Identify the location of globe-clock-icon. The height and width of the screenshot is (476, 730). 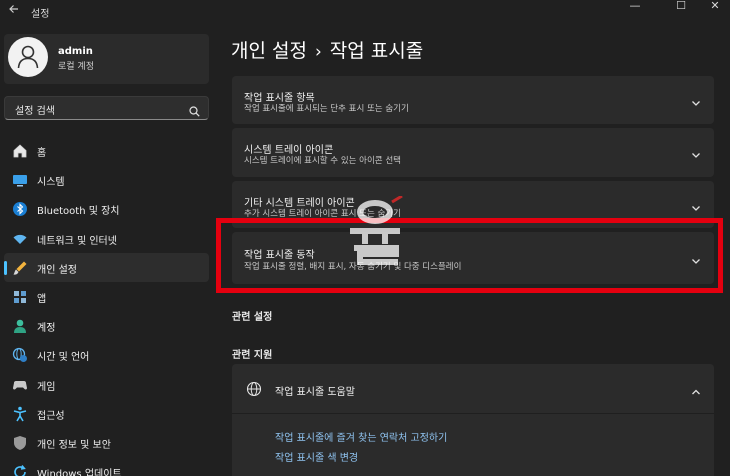
(20, 355).